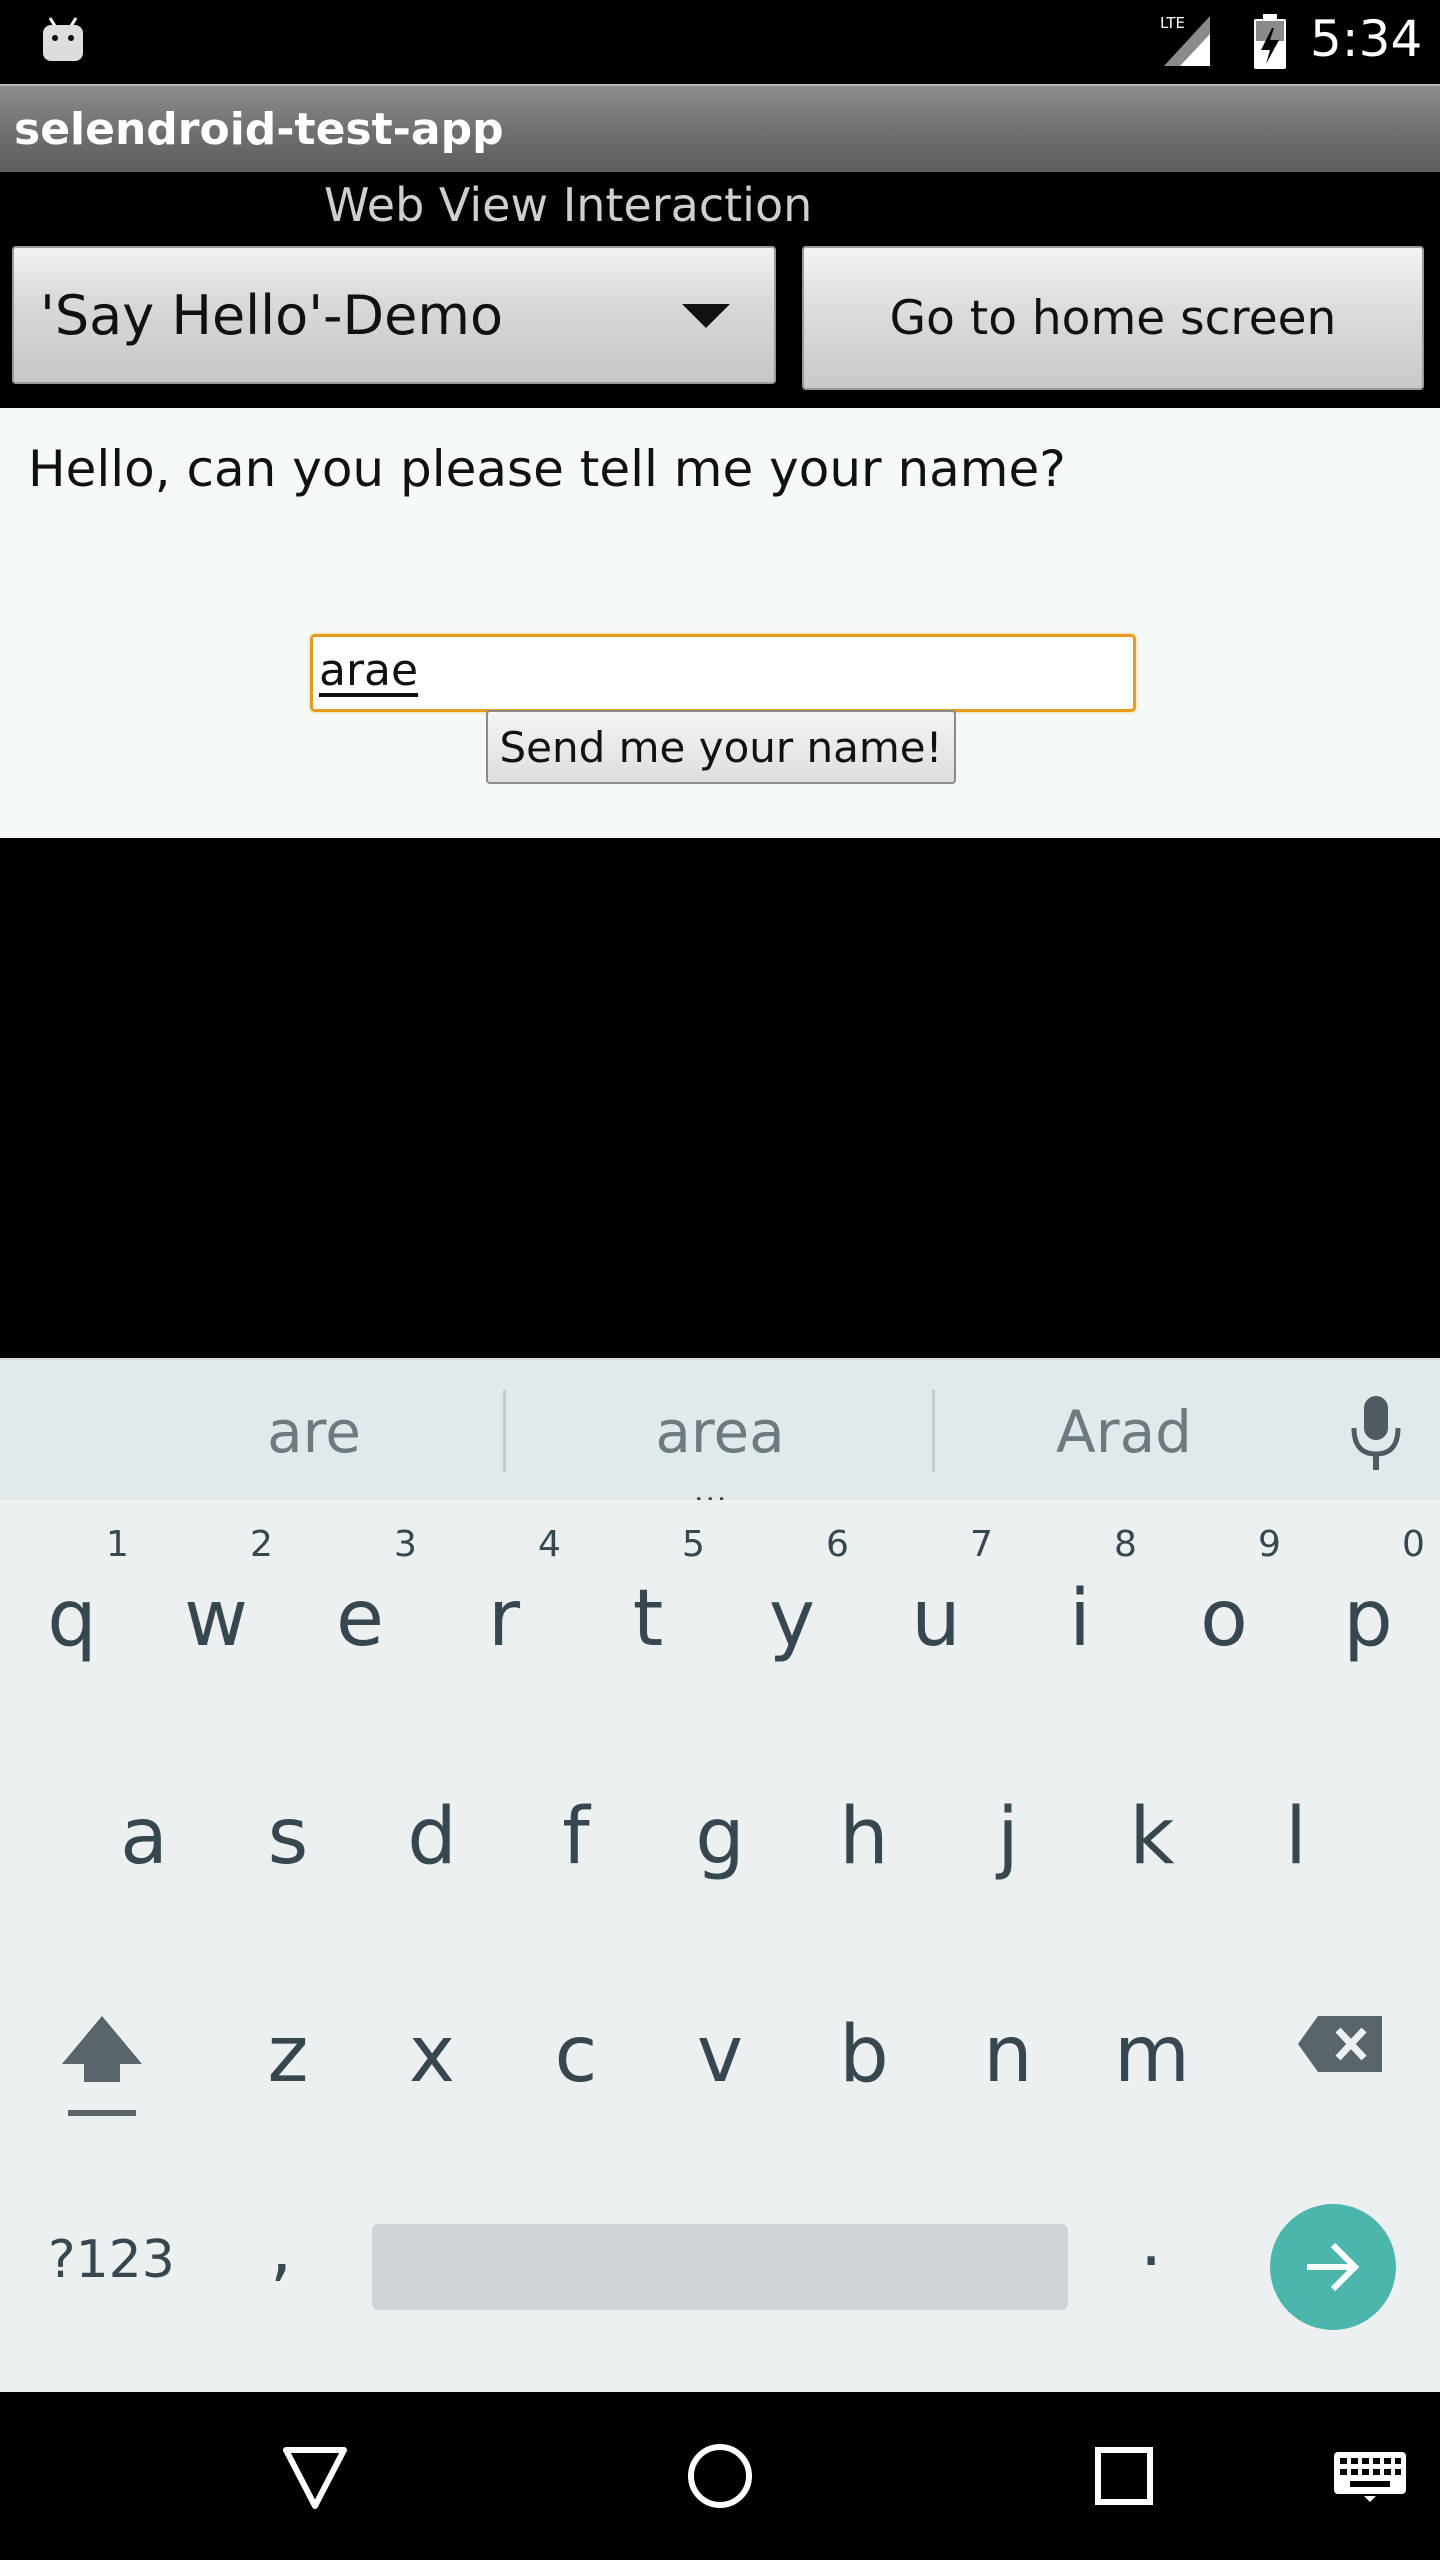 This screenshot has width=1440, height=2560. Describe the element at coordinates (314, 1432) in the screenshot. I see `suggestion-1: are` at that location.